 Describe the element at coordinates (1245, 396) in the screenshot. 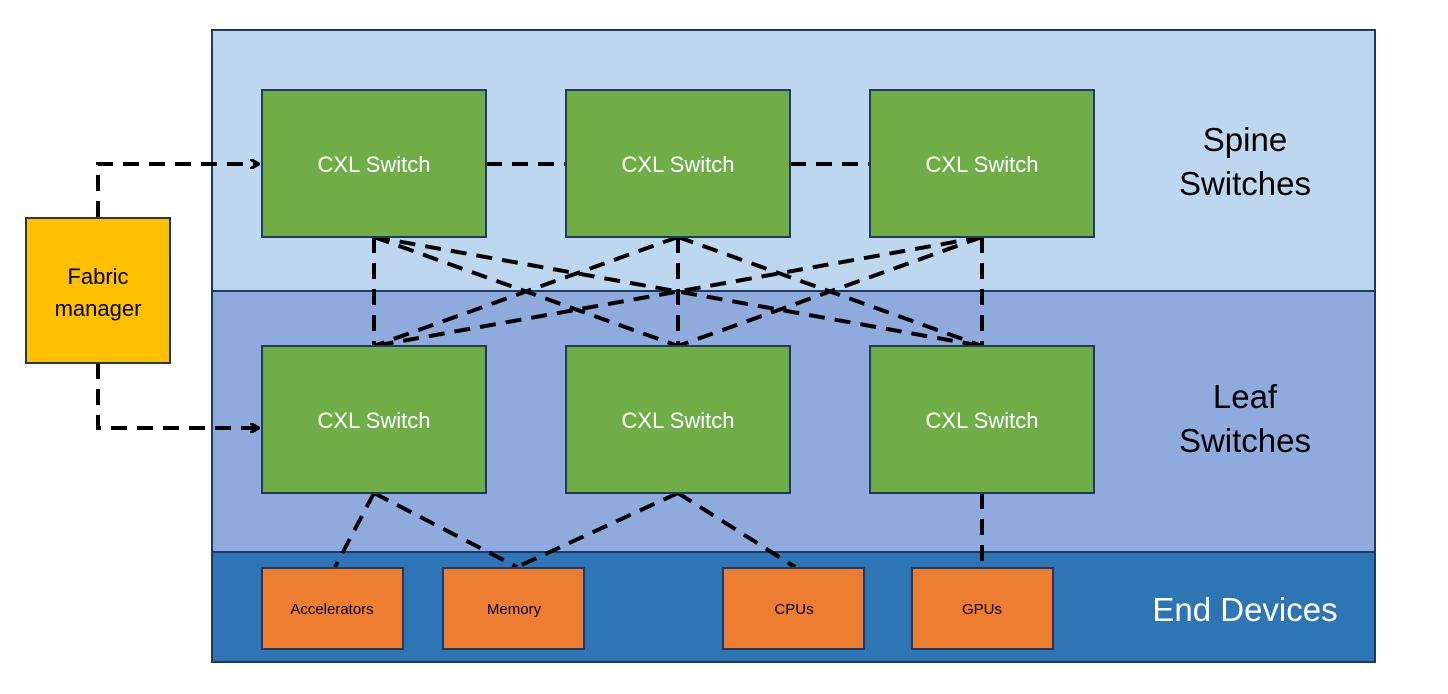

I see `leaf-layer-label: Leaf` at that location.